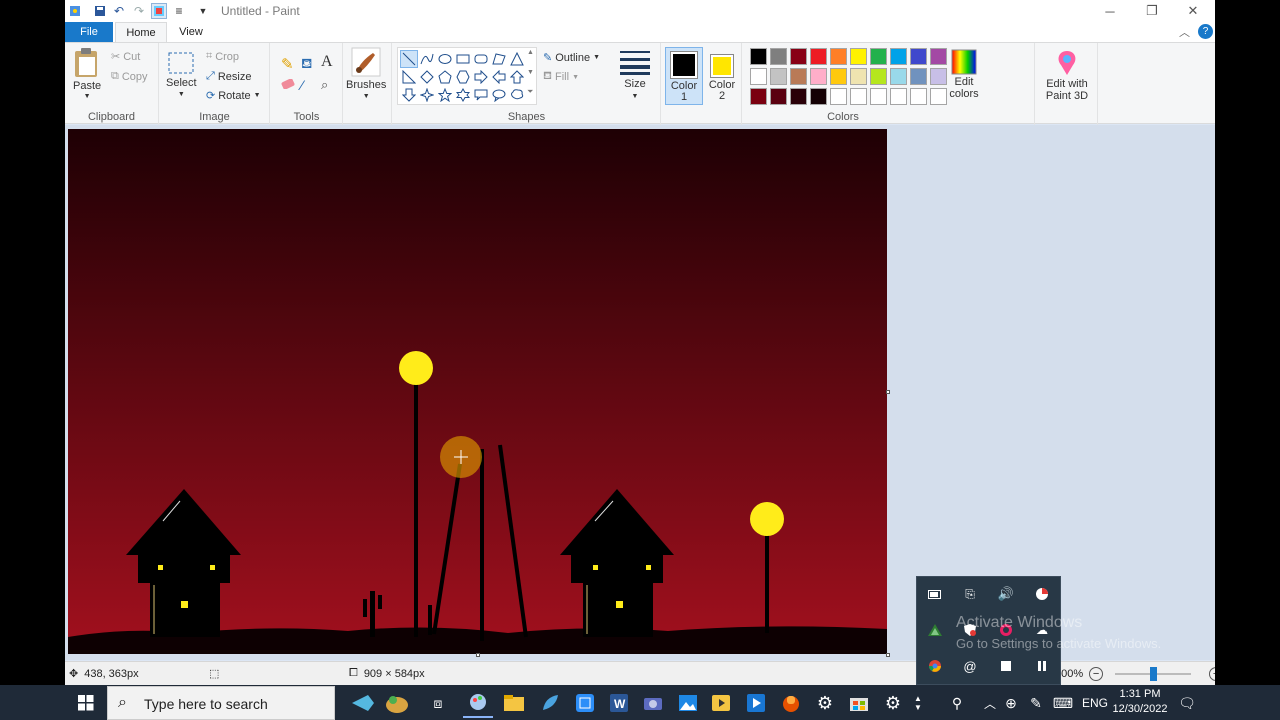 Image resolution: width=1280 pixels, height=720 pixels. I want to click on fill-bucket-icon: ⛾, so click(306, 64).